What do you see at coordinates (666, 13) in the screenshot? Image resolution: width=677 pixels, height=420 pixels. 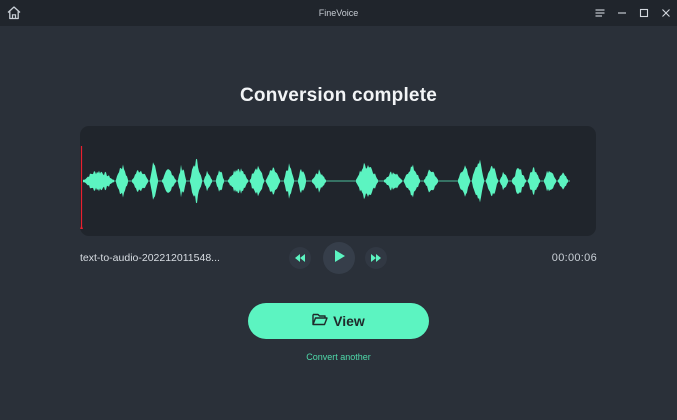 I see `close-icon` at bounding box center [666, 13].